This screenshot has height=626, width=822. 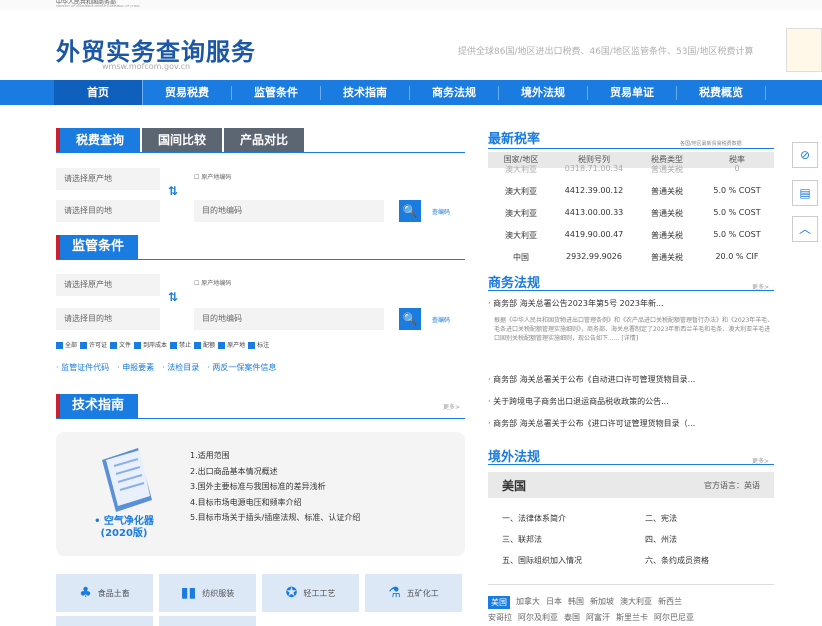 I want to click on table-row: 澳大利亚 4419.90.00.47 普通关税 5.0 % COST, so click(x=631, y=235).